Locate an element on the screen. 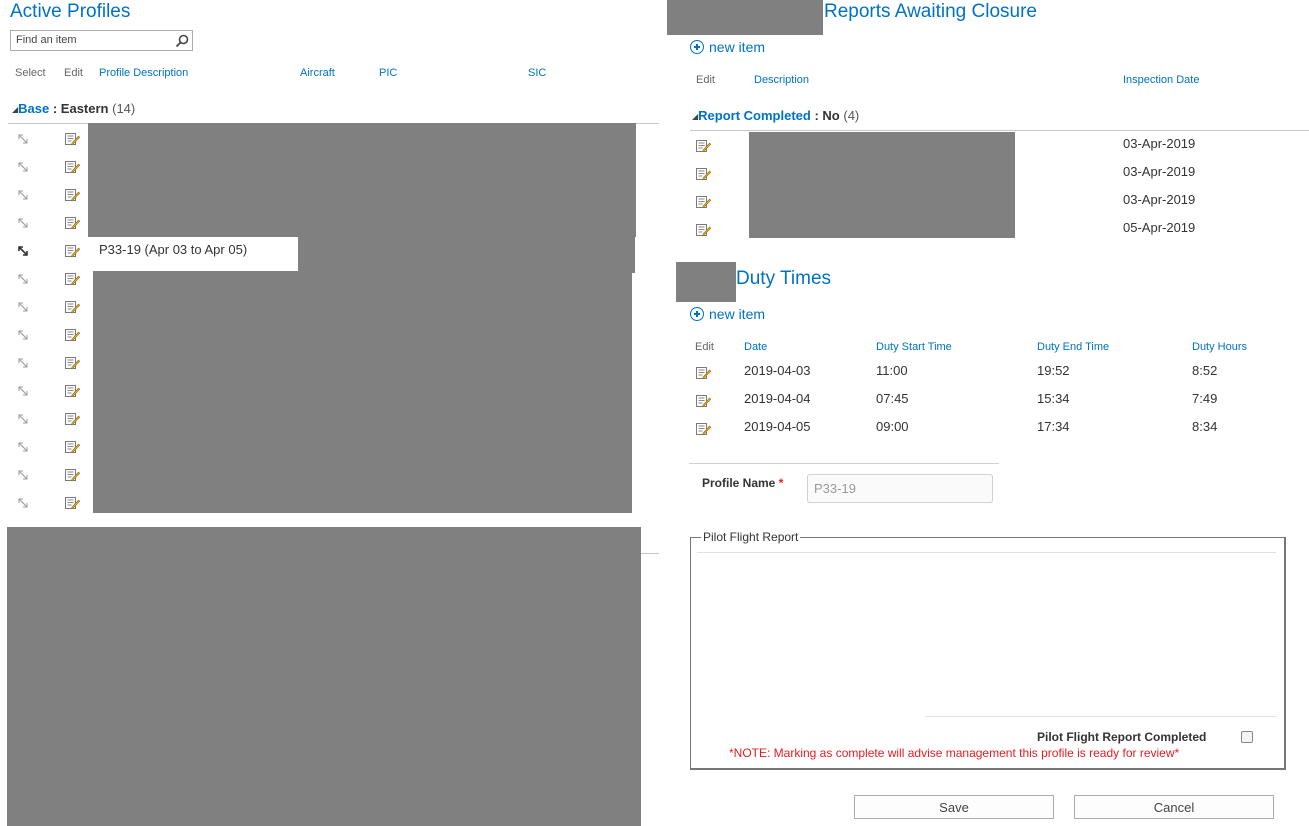 This screenshot has width=1309, height=826. column-header-pic: PIC is located at coordinates (388, 73).